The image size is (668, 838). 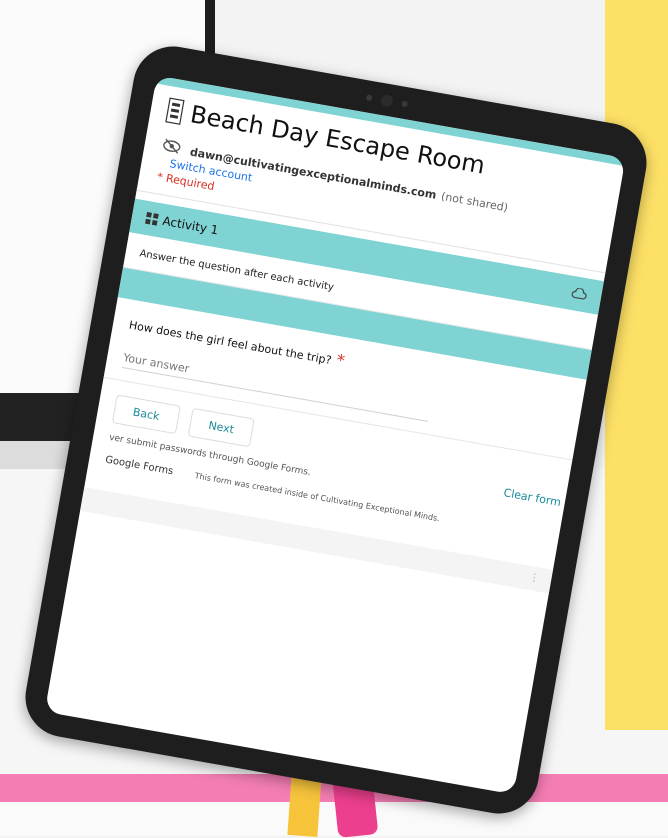 What do you see at coordinates (534, 578) in the screenshot?
I see `more-options-icon: ⋮` at bounding box center [534, 578].